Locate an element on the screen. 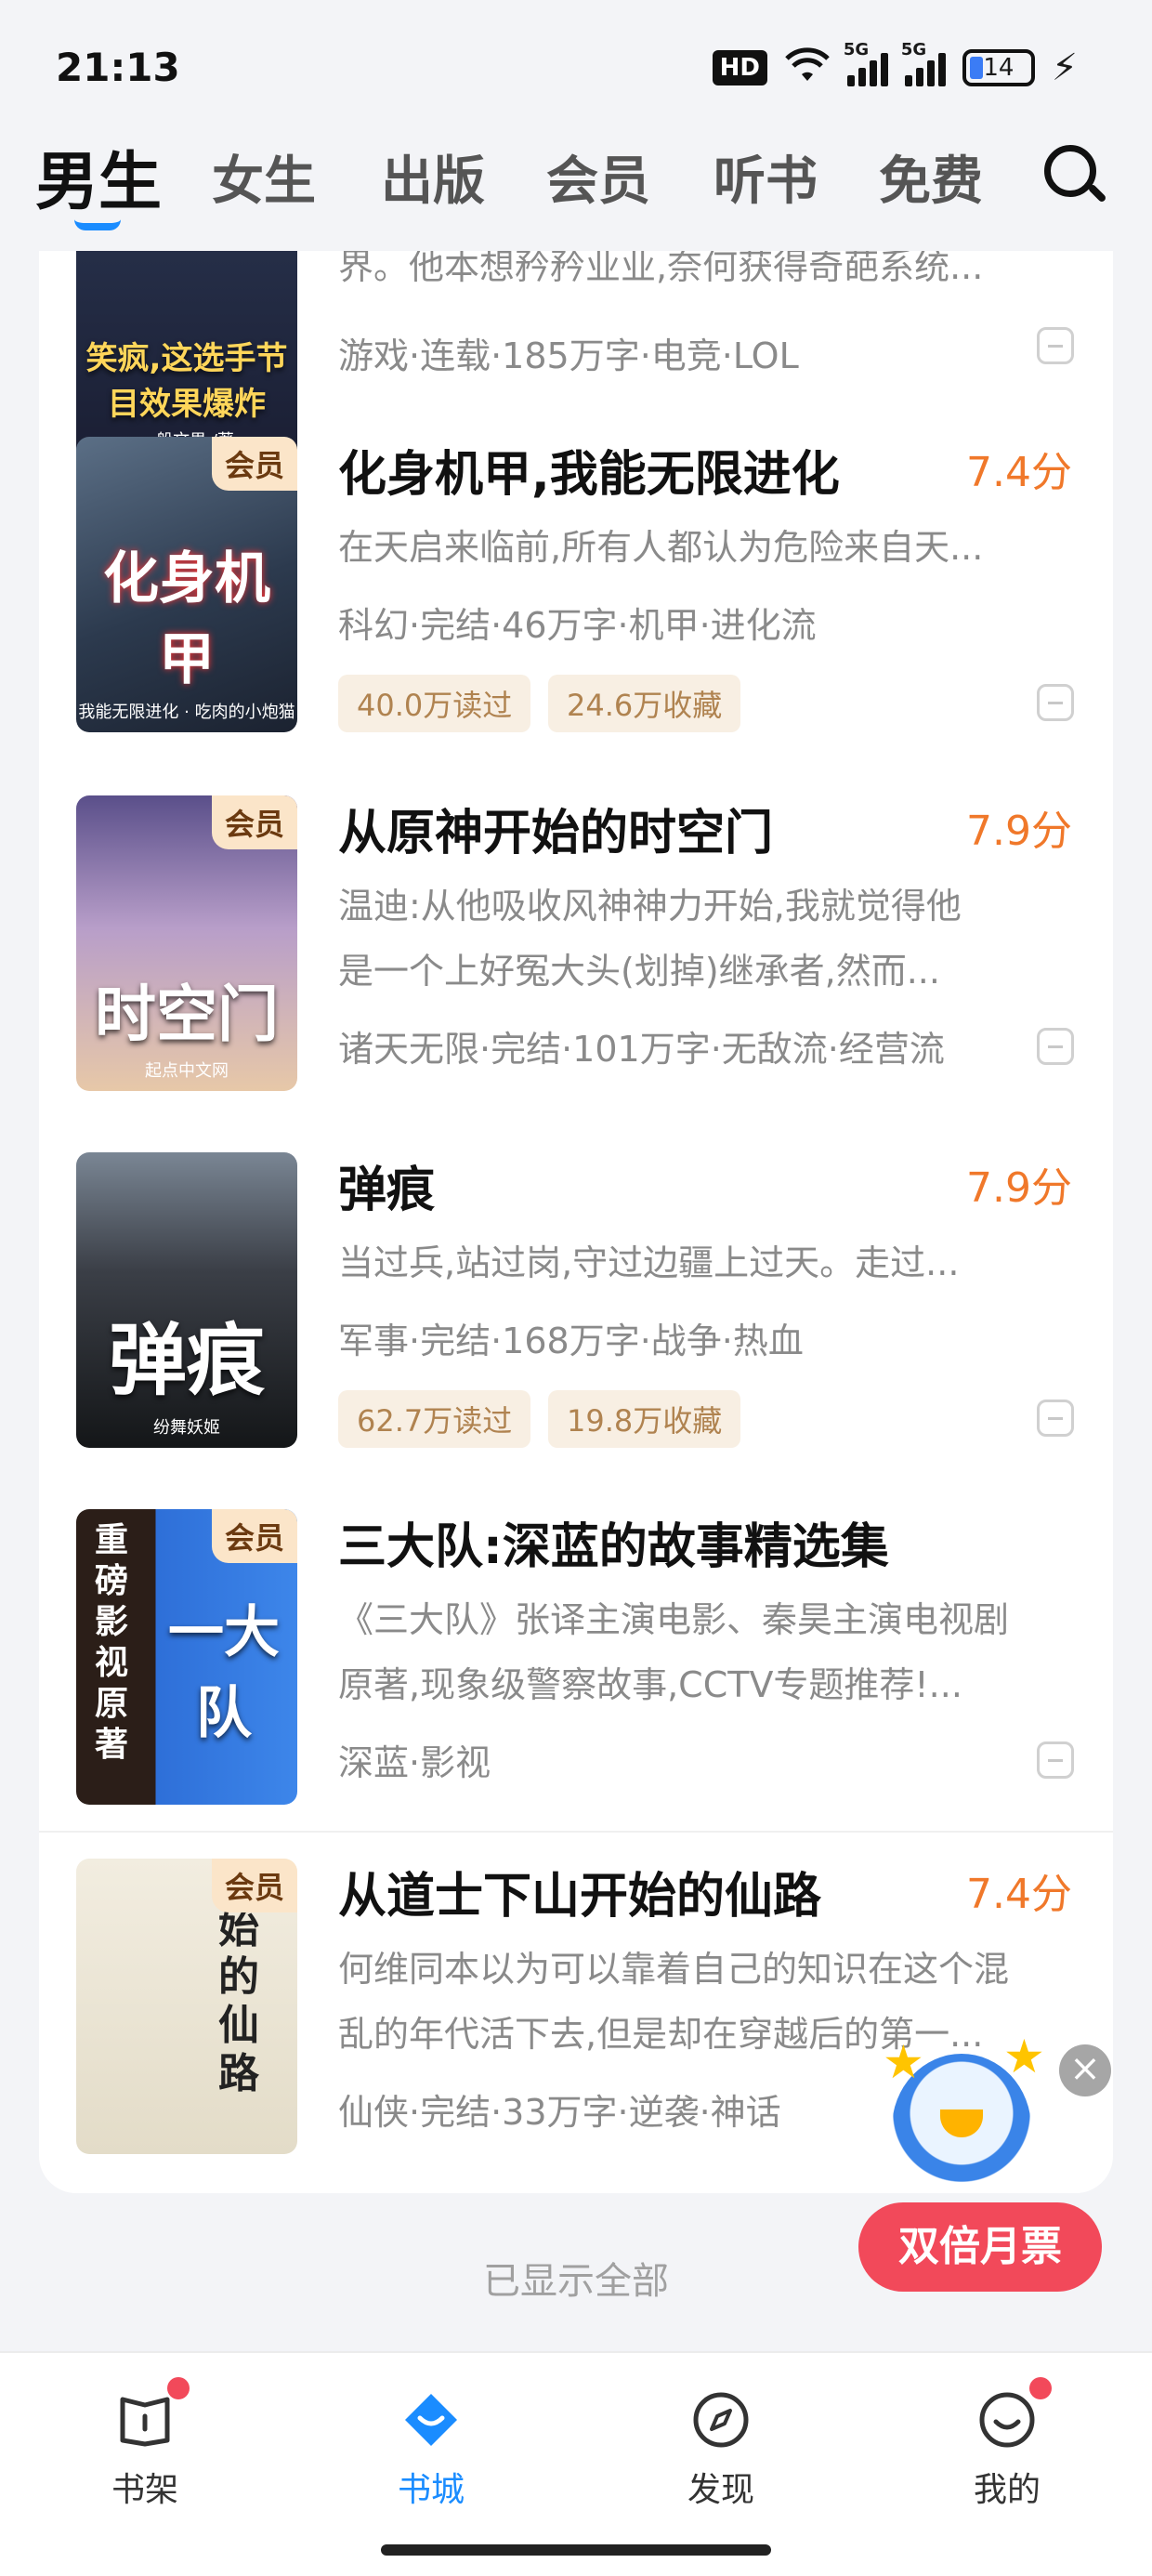 The height and width of the screenshot is (2576, 1152). nav-profile: 我的 is located at coordinates (1007, 2444).